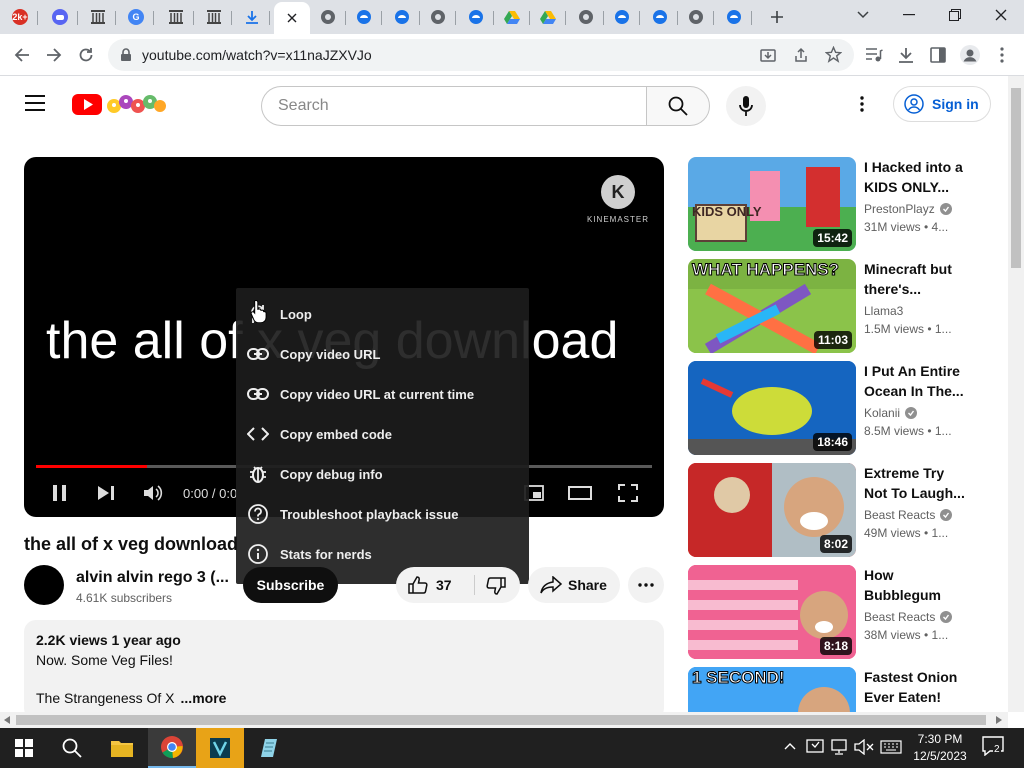 This screenshot has height=768, width=1024. What do you see at coordinates (136, 17) in the screenshot?
I see `browser-tab: G` at bounding box center [136, 17].